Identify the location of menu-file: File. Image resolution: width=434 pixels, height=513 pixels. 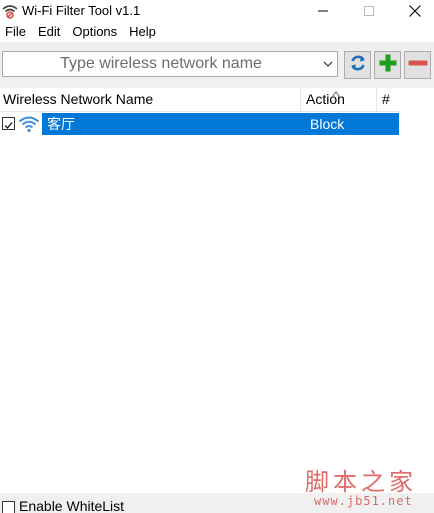
(16, 32).